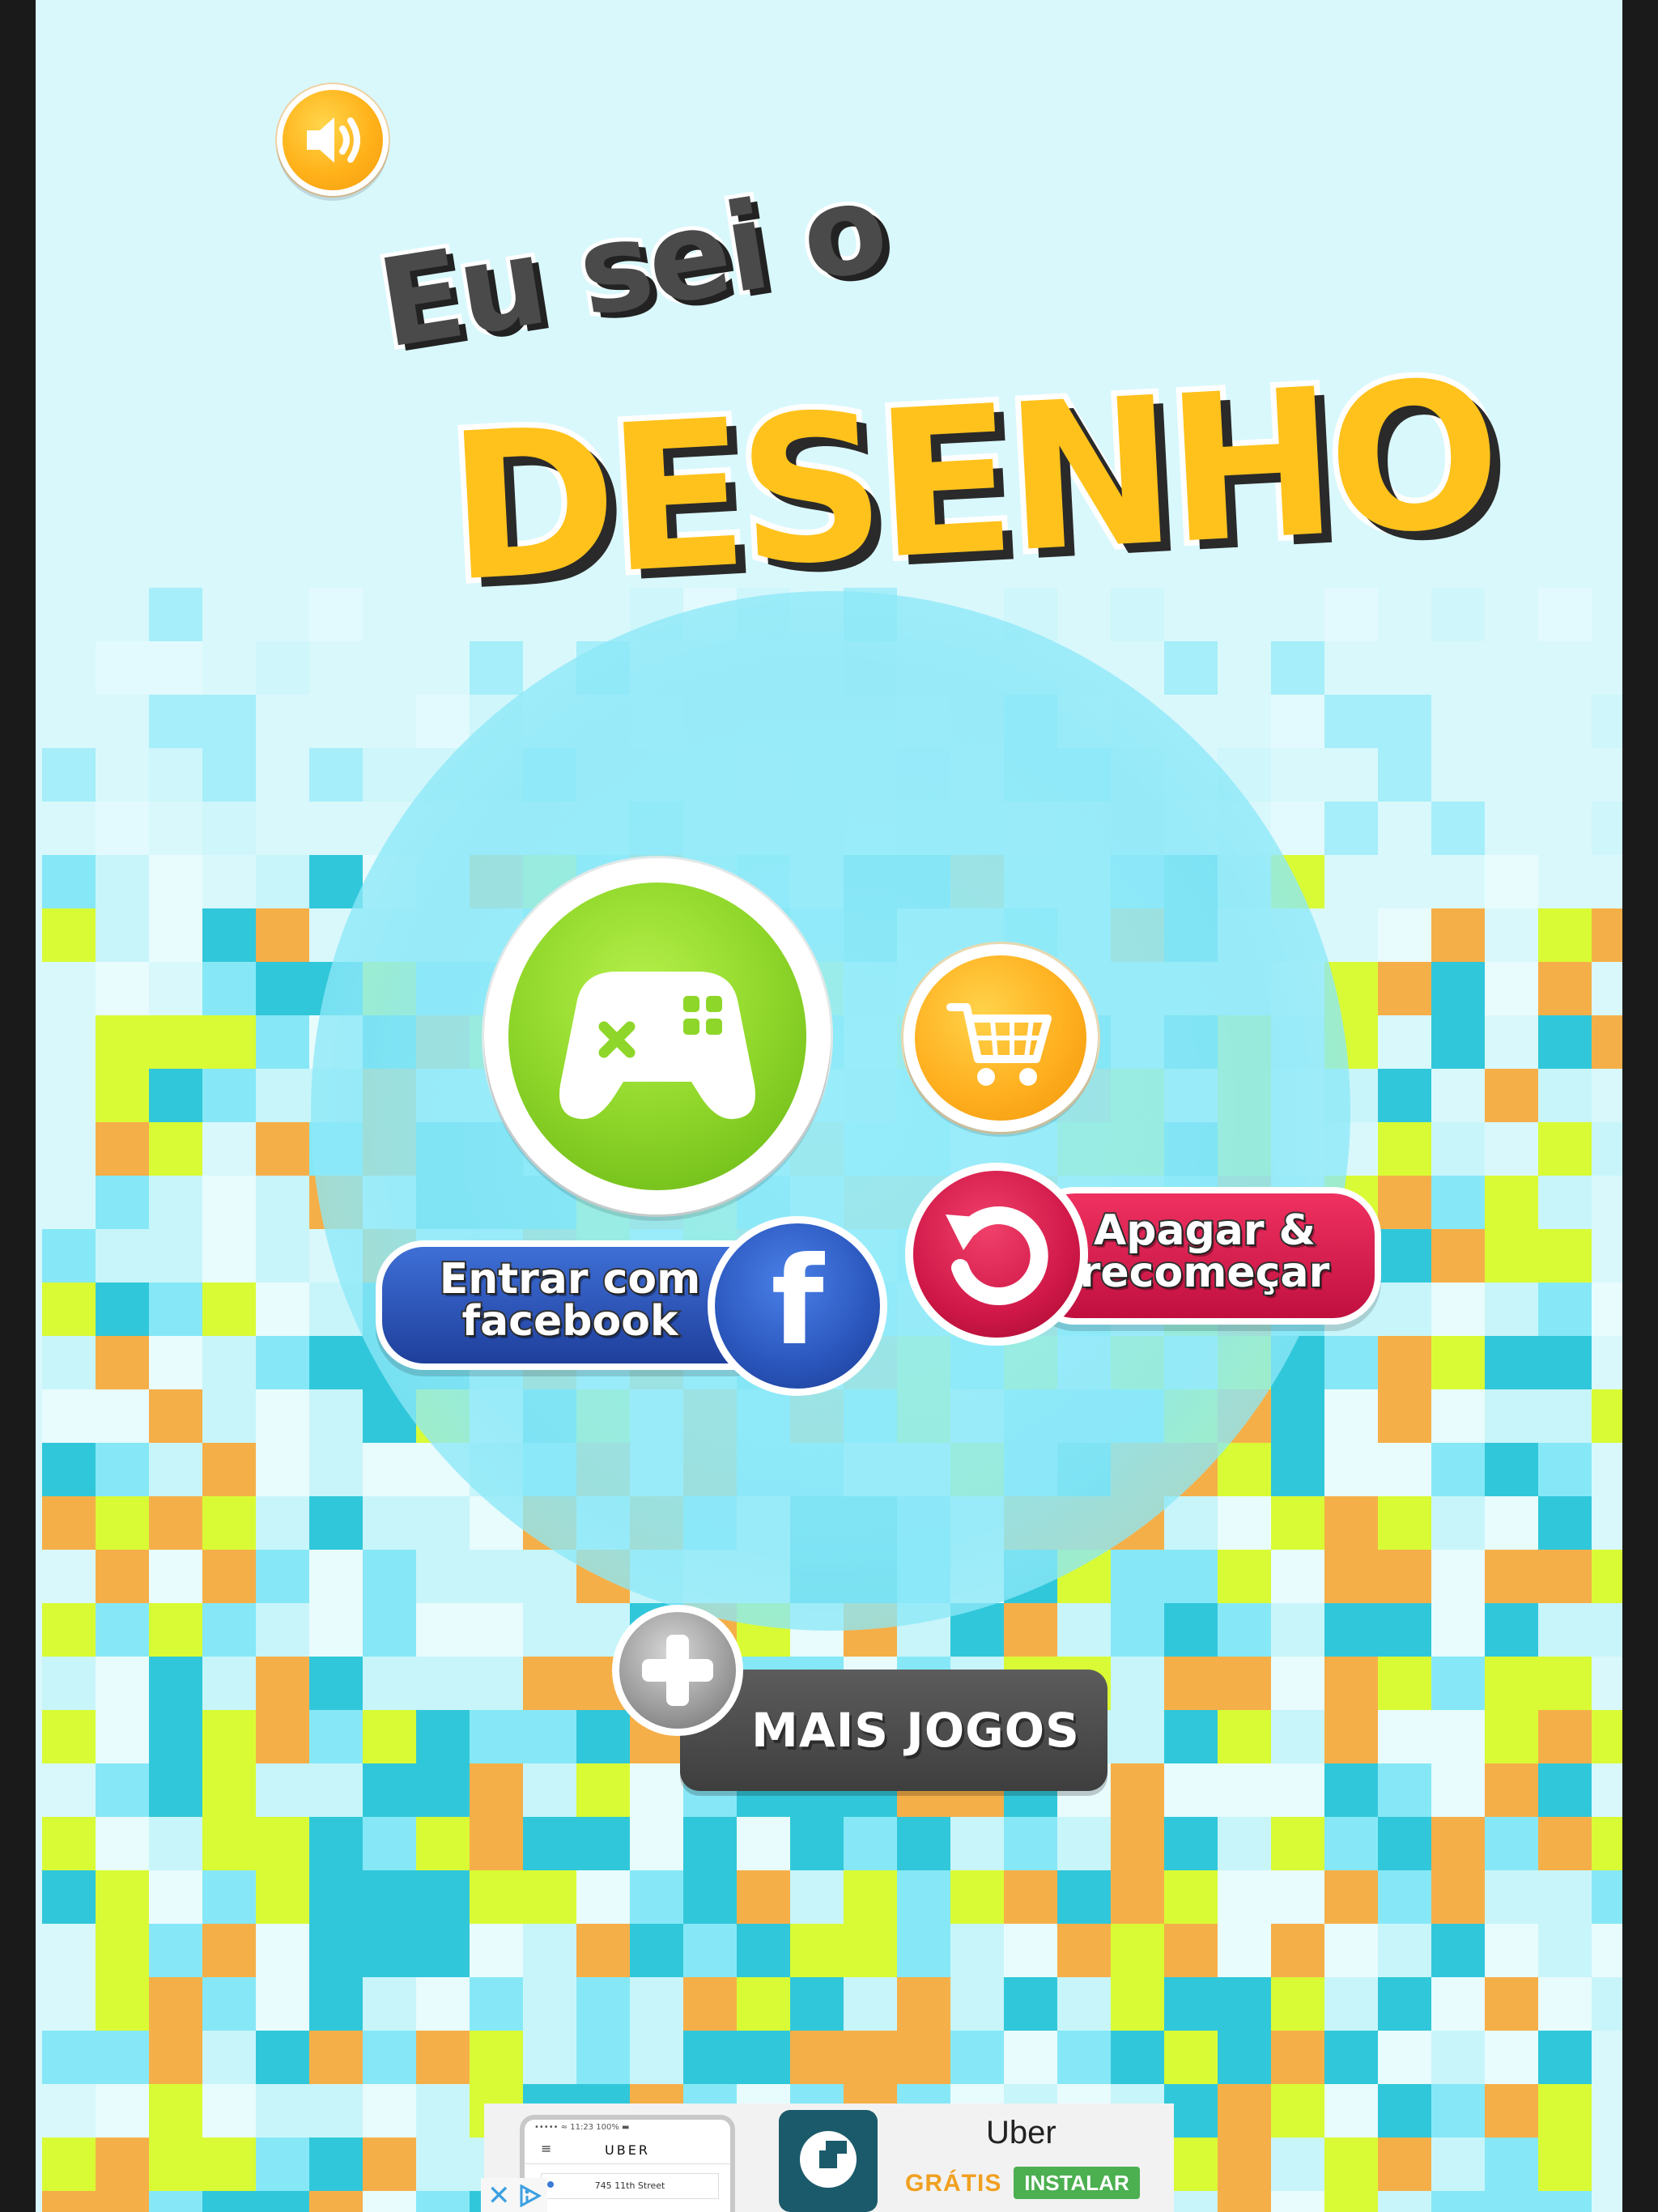 This screenshot has width=1658, height=2212. What do you see at coordinates (859, 1698) in the screenshot?
I see `more-games-button: MAIS JOGOS` at bounding box center [859, 1698].